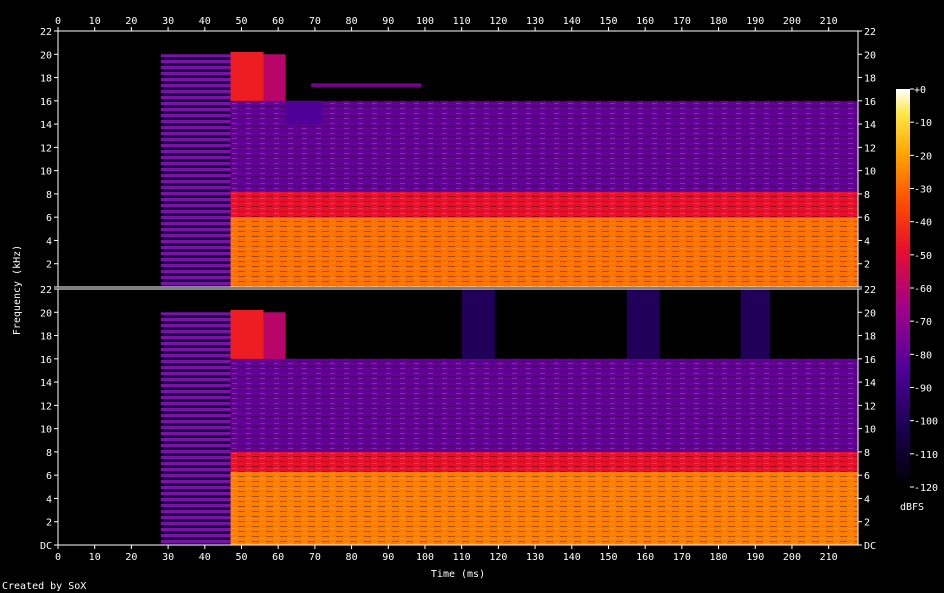  Describe the element at coordinates (572, 21) in the screenshot. I see `x-tick-label-top: 140` at that location.